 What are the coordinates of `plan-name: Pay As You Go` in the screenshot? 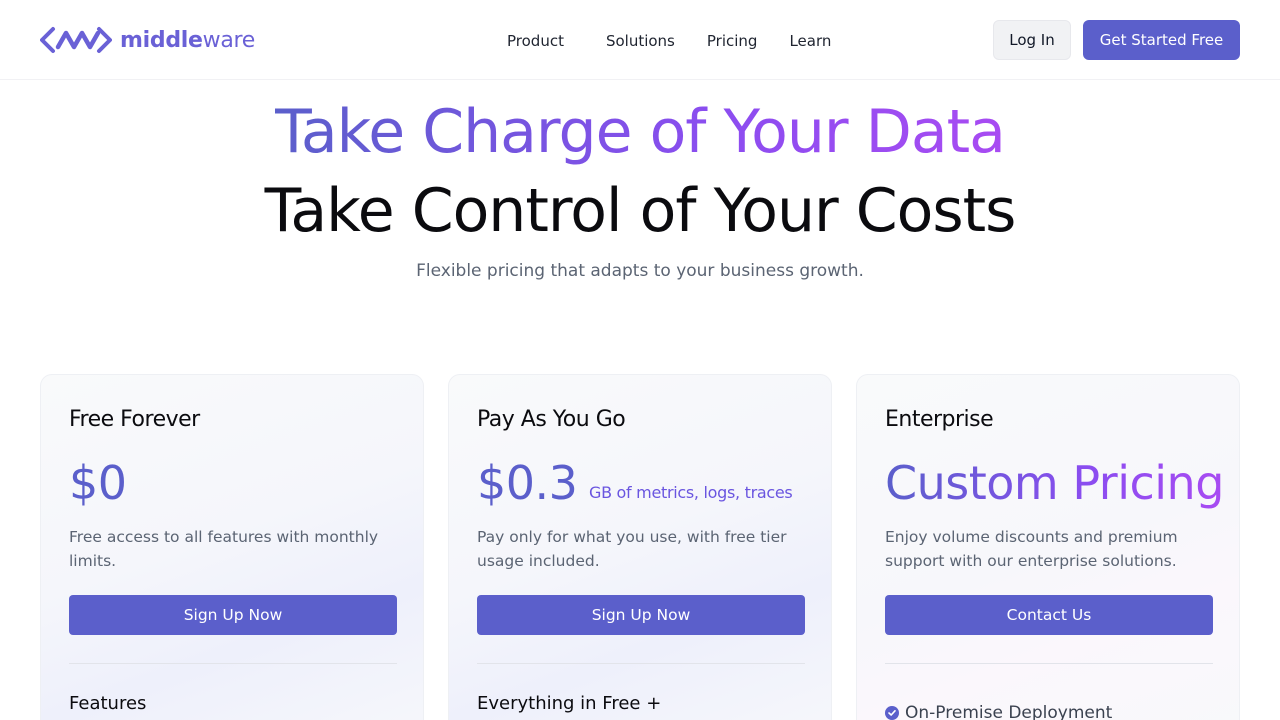 It's located at (551, 419).